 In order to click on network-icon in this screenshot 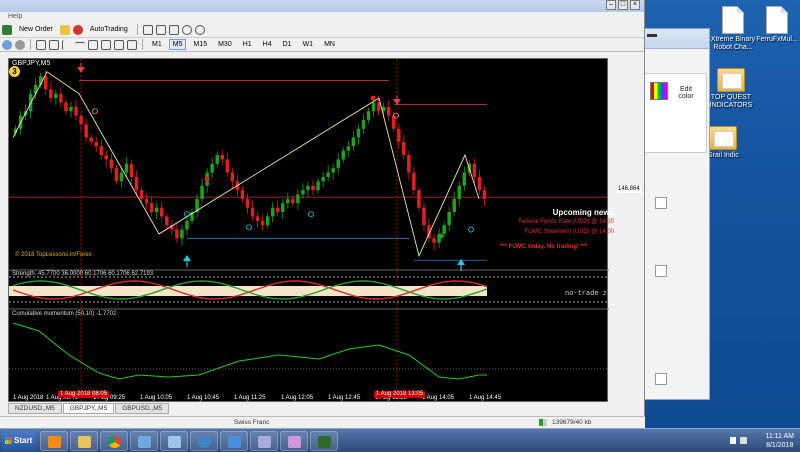, I will do `click(204, 442)`.